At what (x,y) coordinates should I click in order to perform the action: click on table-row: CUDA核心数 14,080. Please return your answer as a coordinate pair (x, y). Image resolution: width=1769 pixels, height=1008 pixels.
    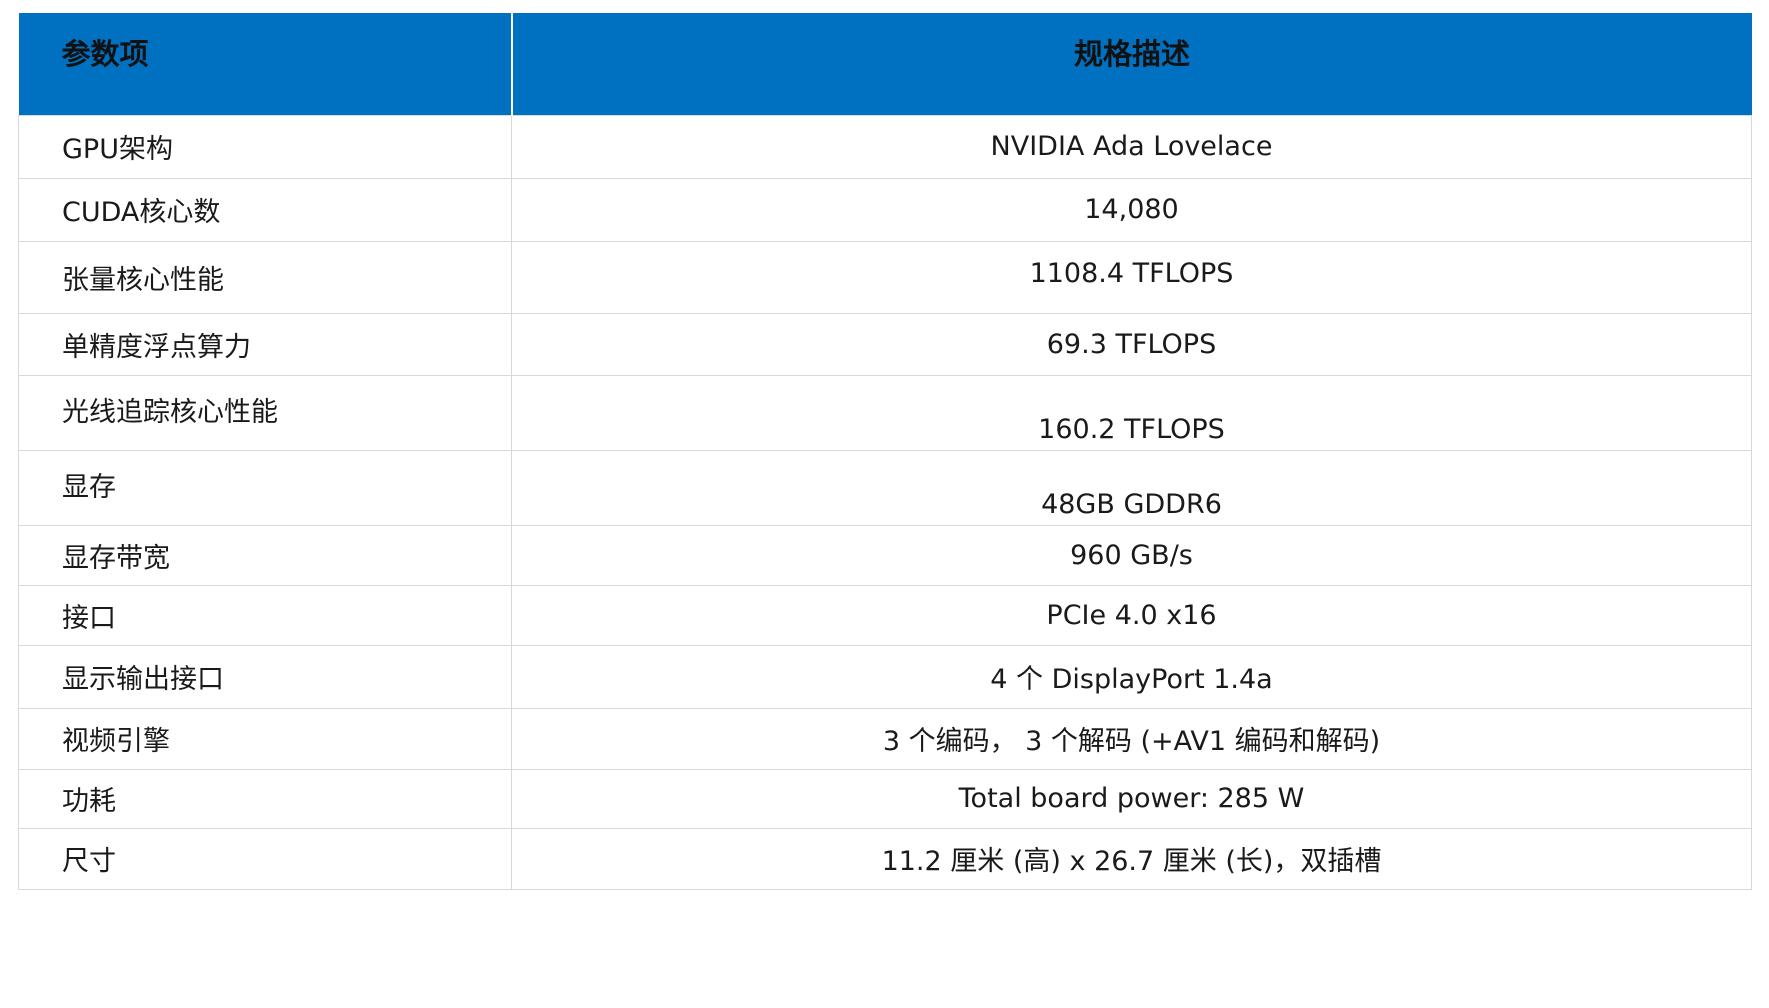
    Looking at the image, I should click on (885, 209).